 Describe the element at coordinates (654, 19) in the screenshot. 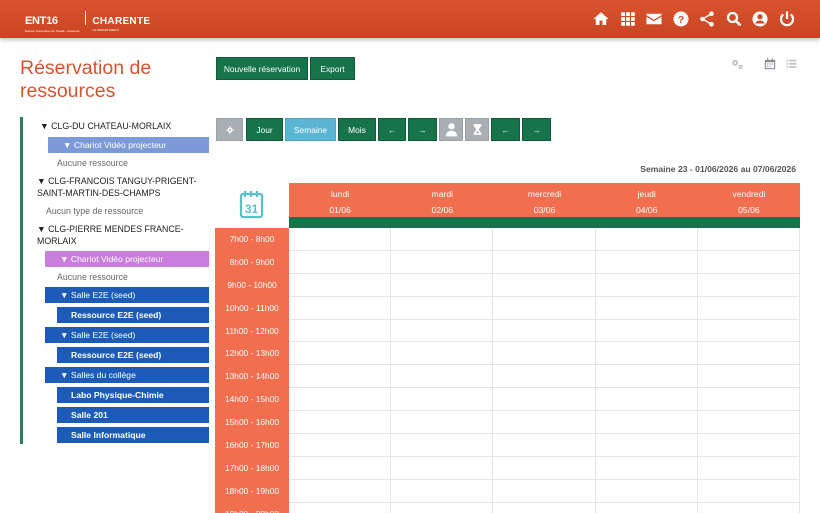

I see `mail-icon` at that location.